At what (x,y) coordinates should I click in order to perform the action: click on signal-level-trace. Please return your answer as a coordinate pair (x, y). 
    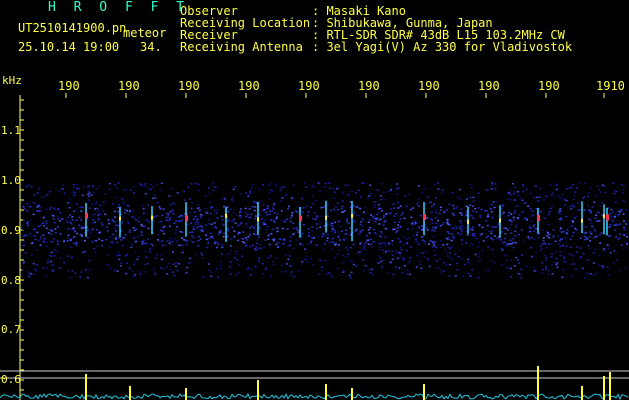
    Looking at the image, I should click on (314, 396).